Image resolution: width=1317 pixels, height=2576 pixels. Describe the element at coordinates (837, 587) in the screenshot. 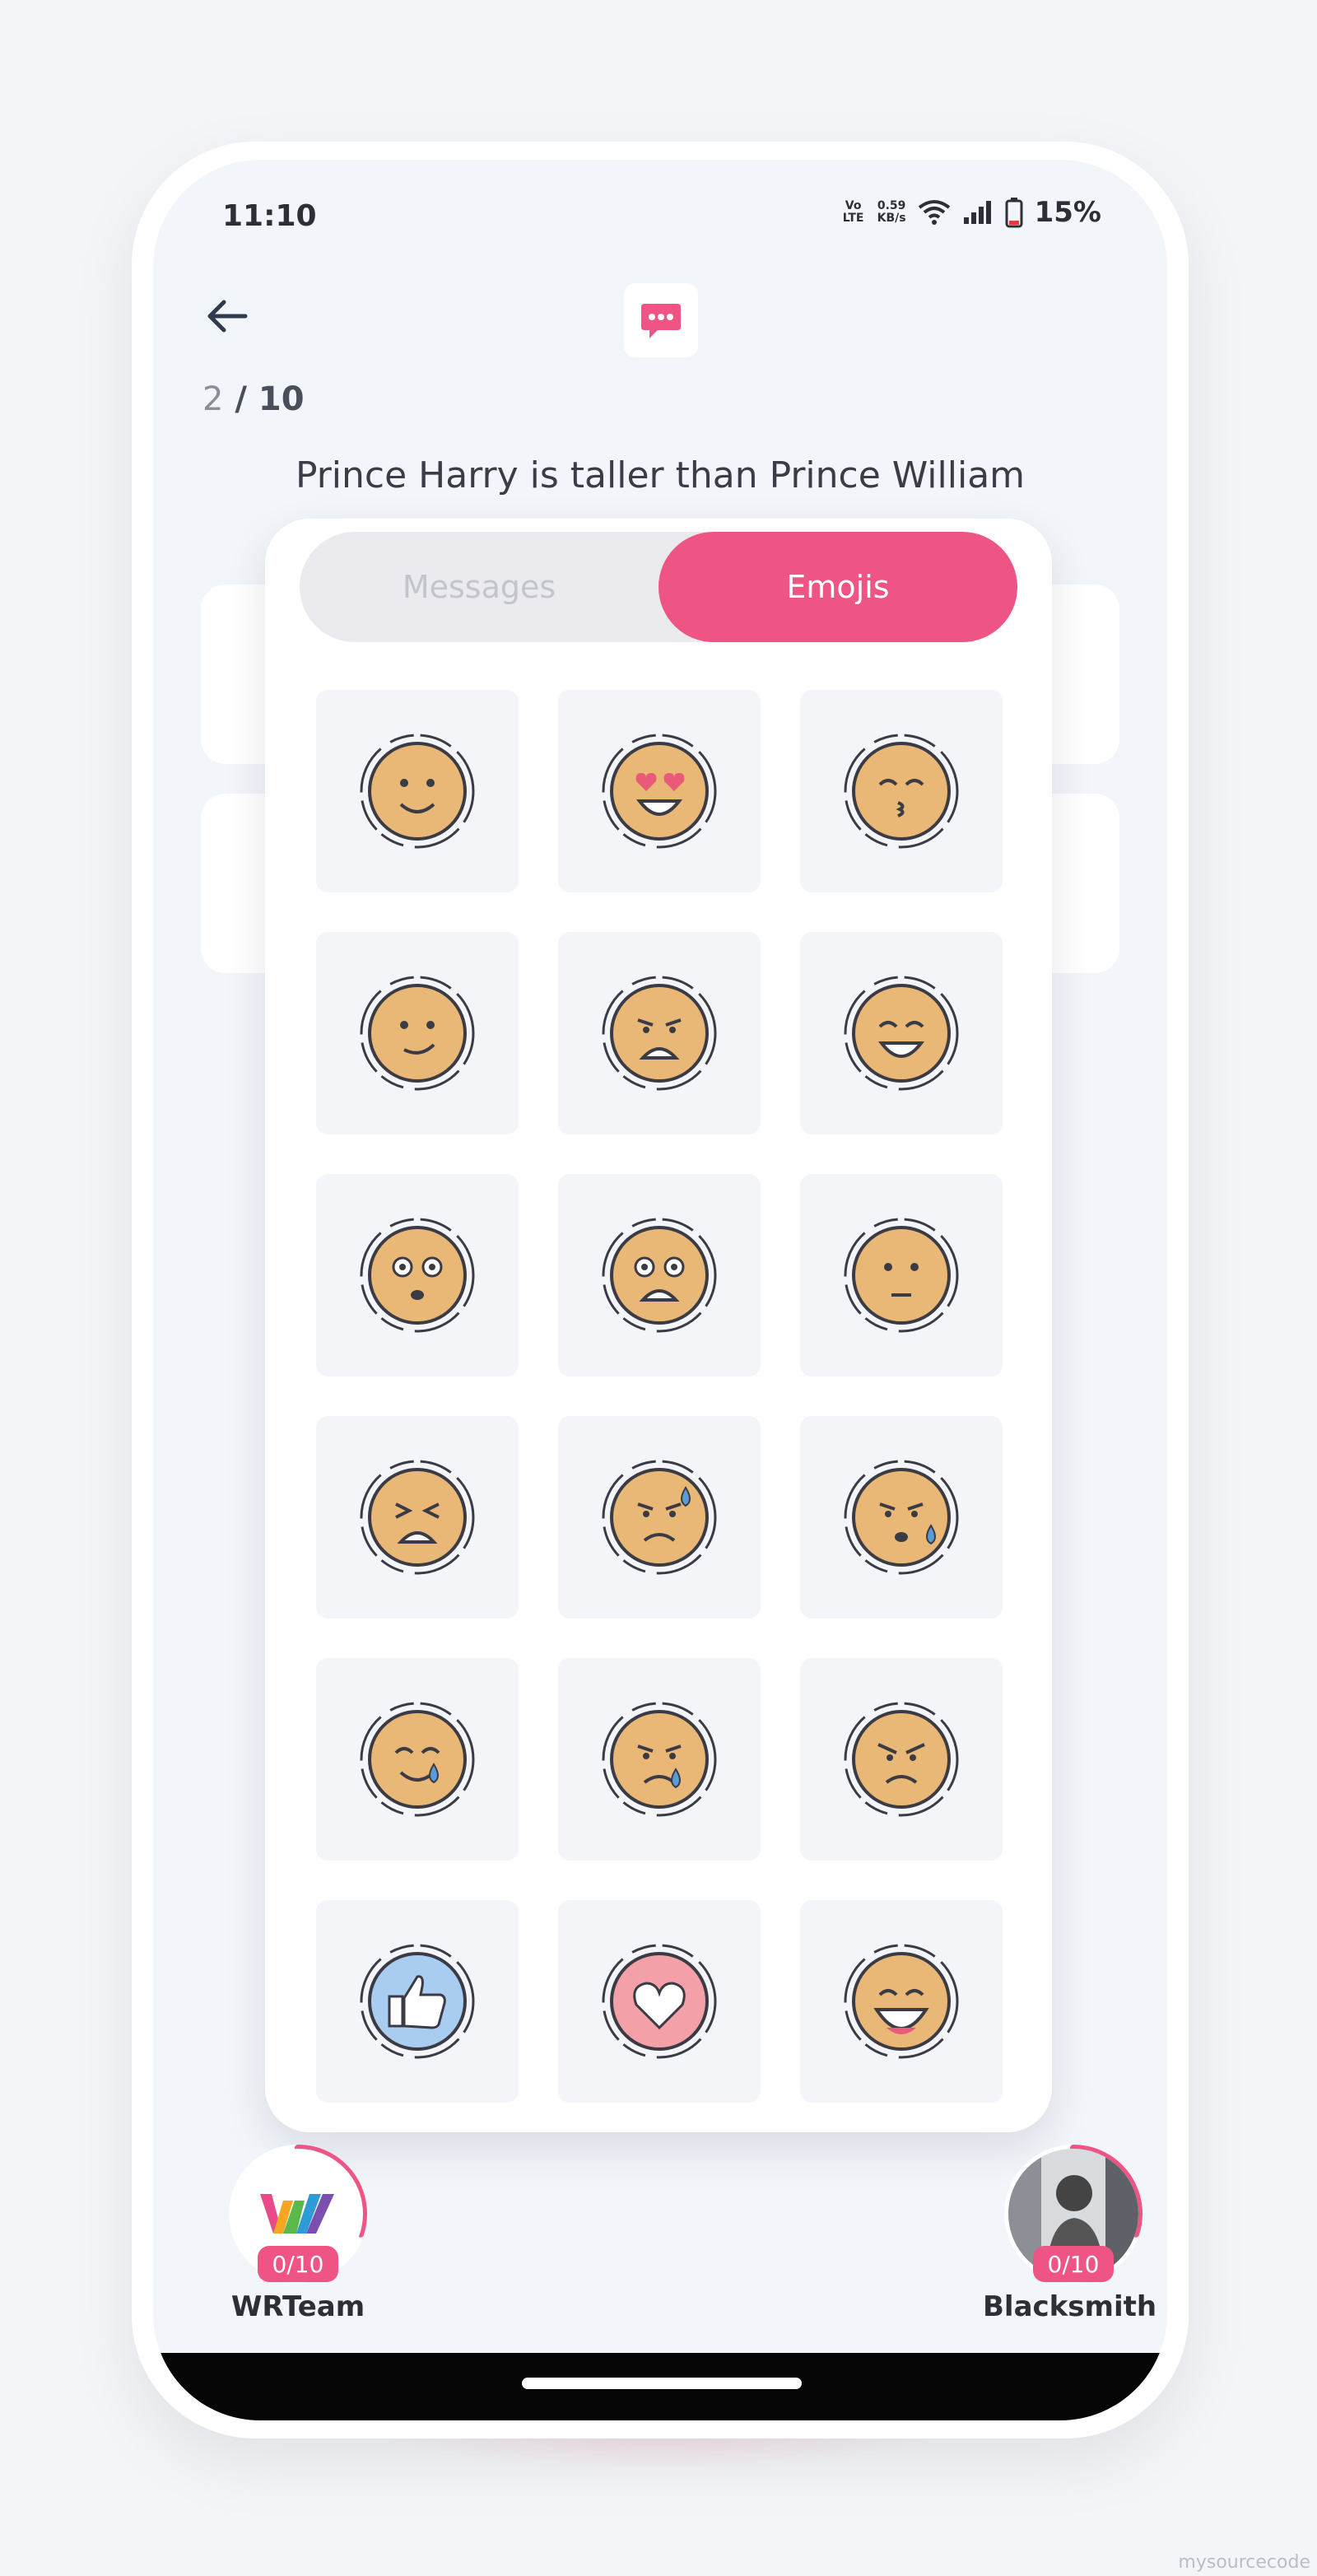

I see `tab-emojis: Emojis` at that location.